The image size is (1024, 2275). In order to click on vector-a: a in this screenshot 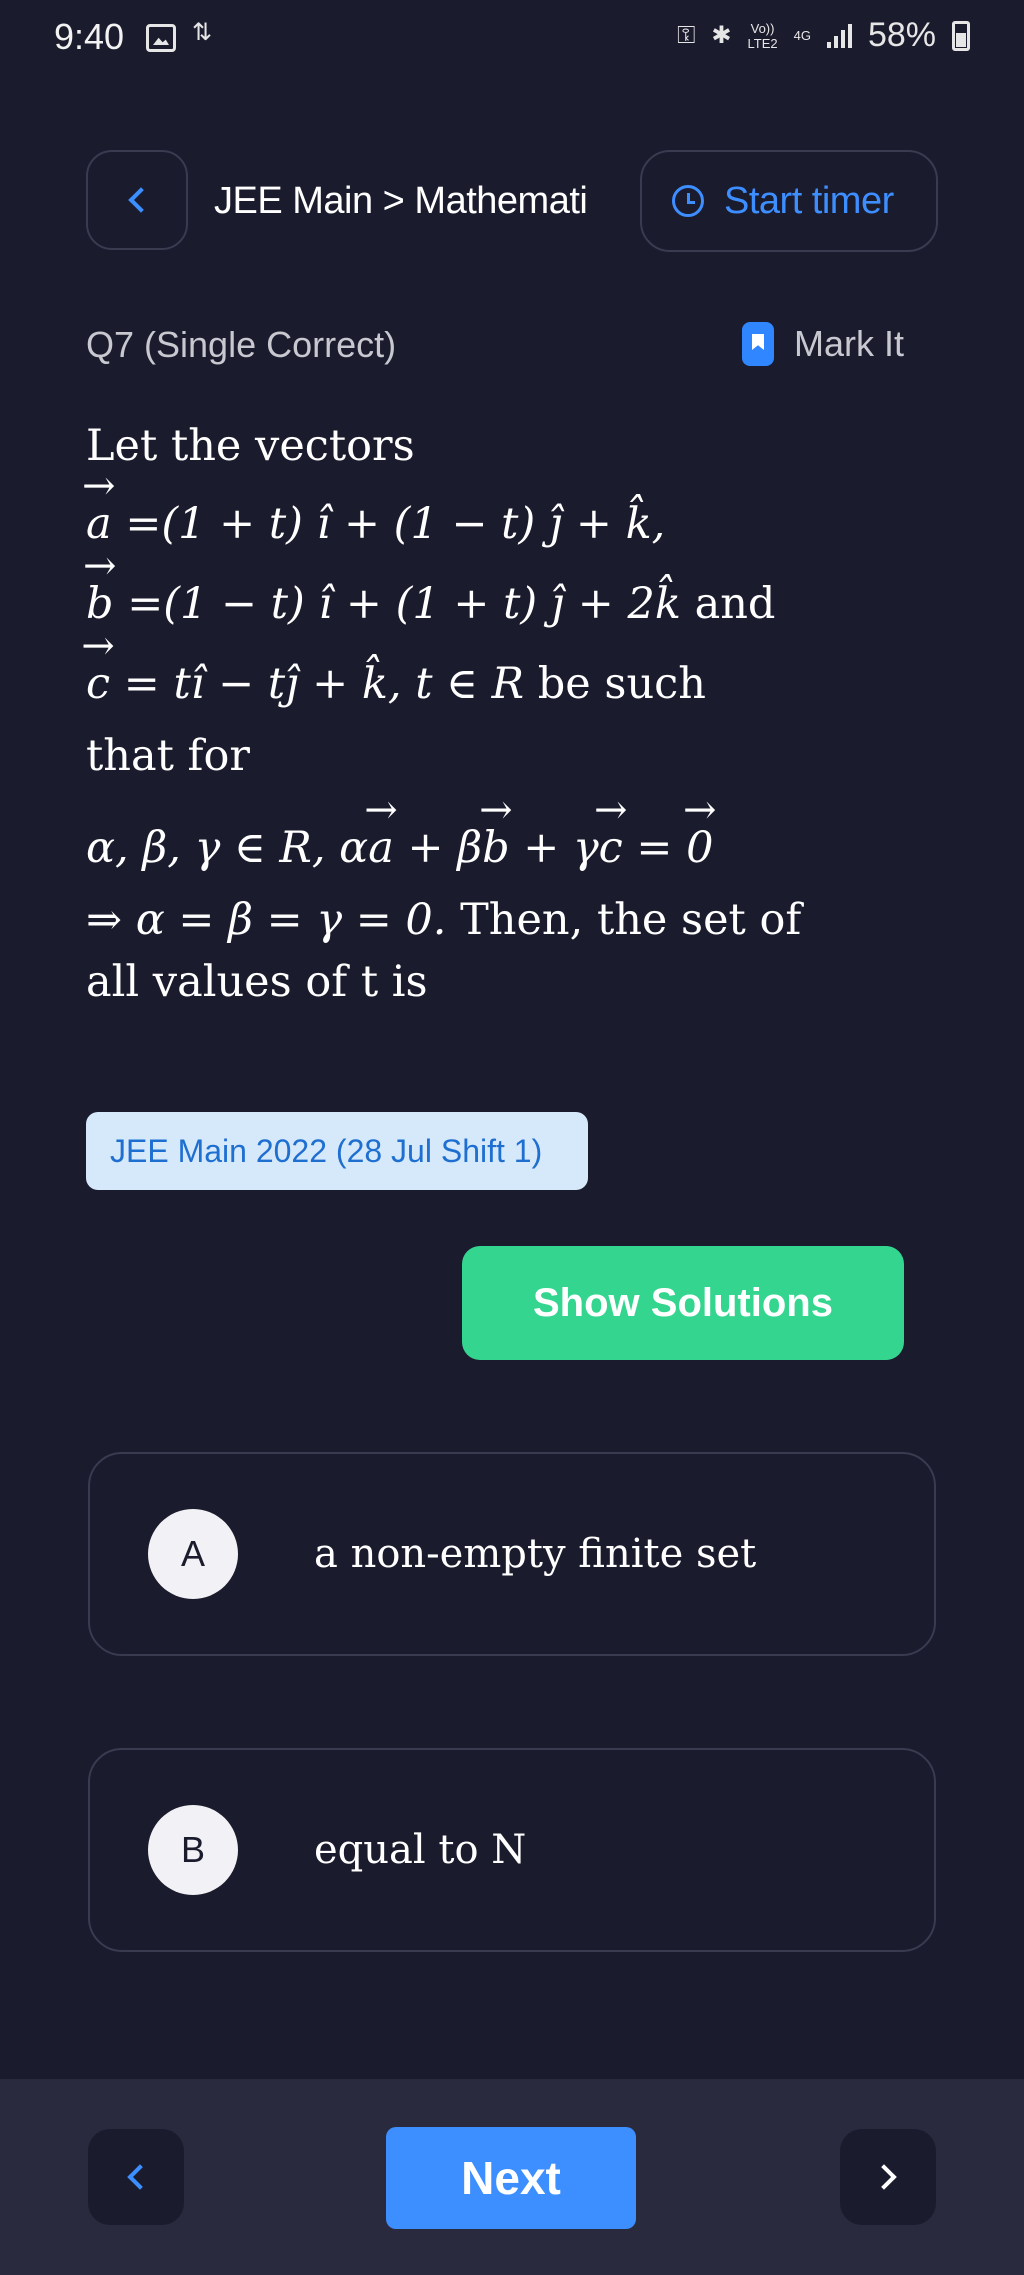, I will do `click(381, 848)`.